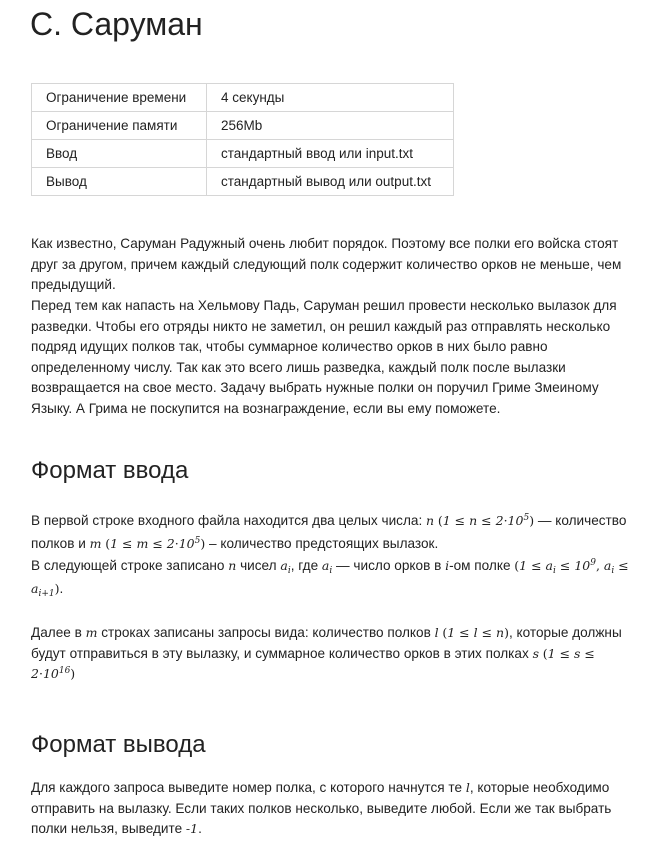  I want to click on input-format-text: Далее в, so click(58, 632).